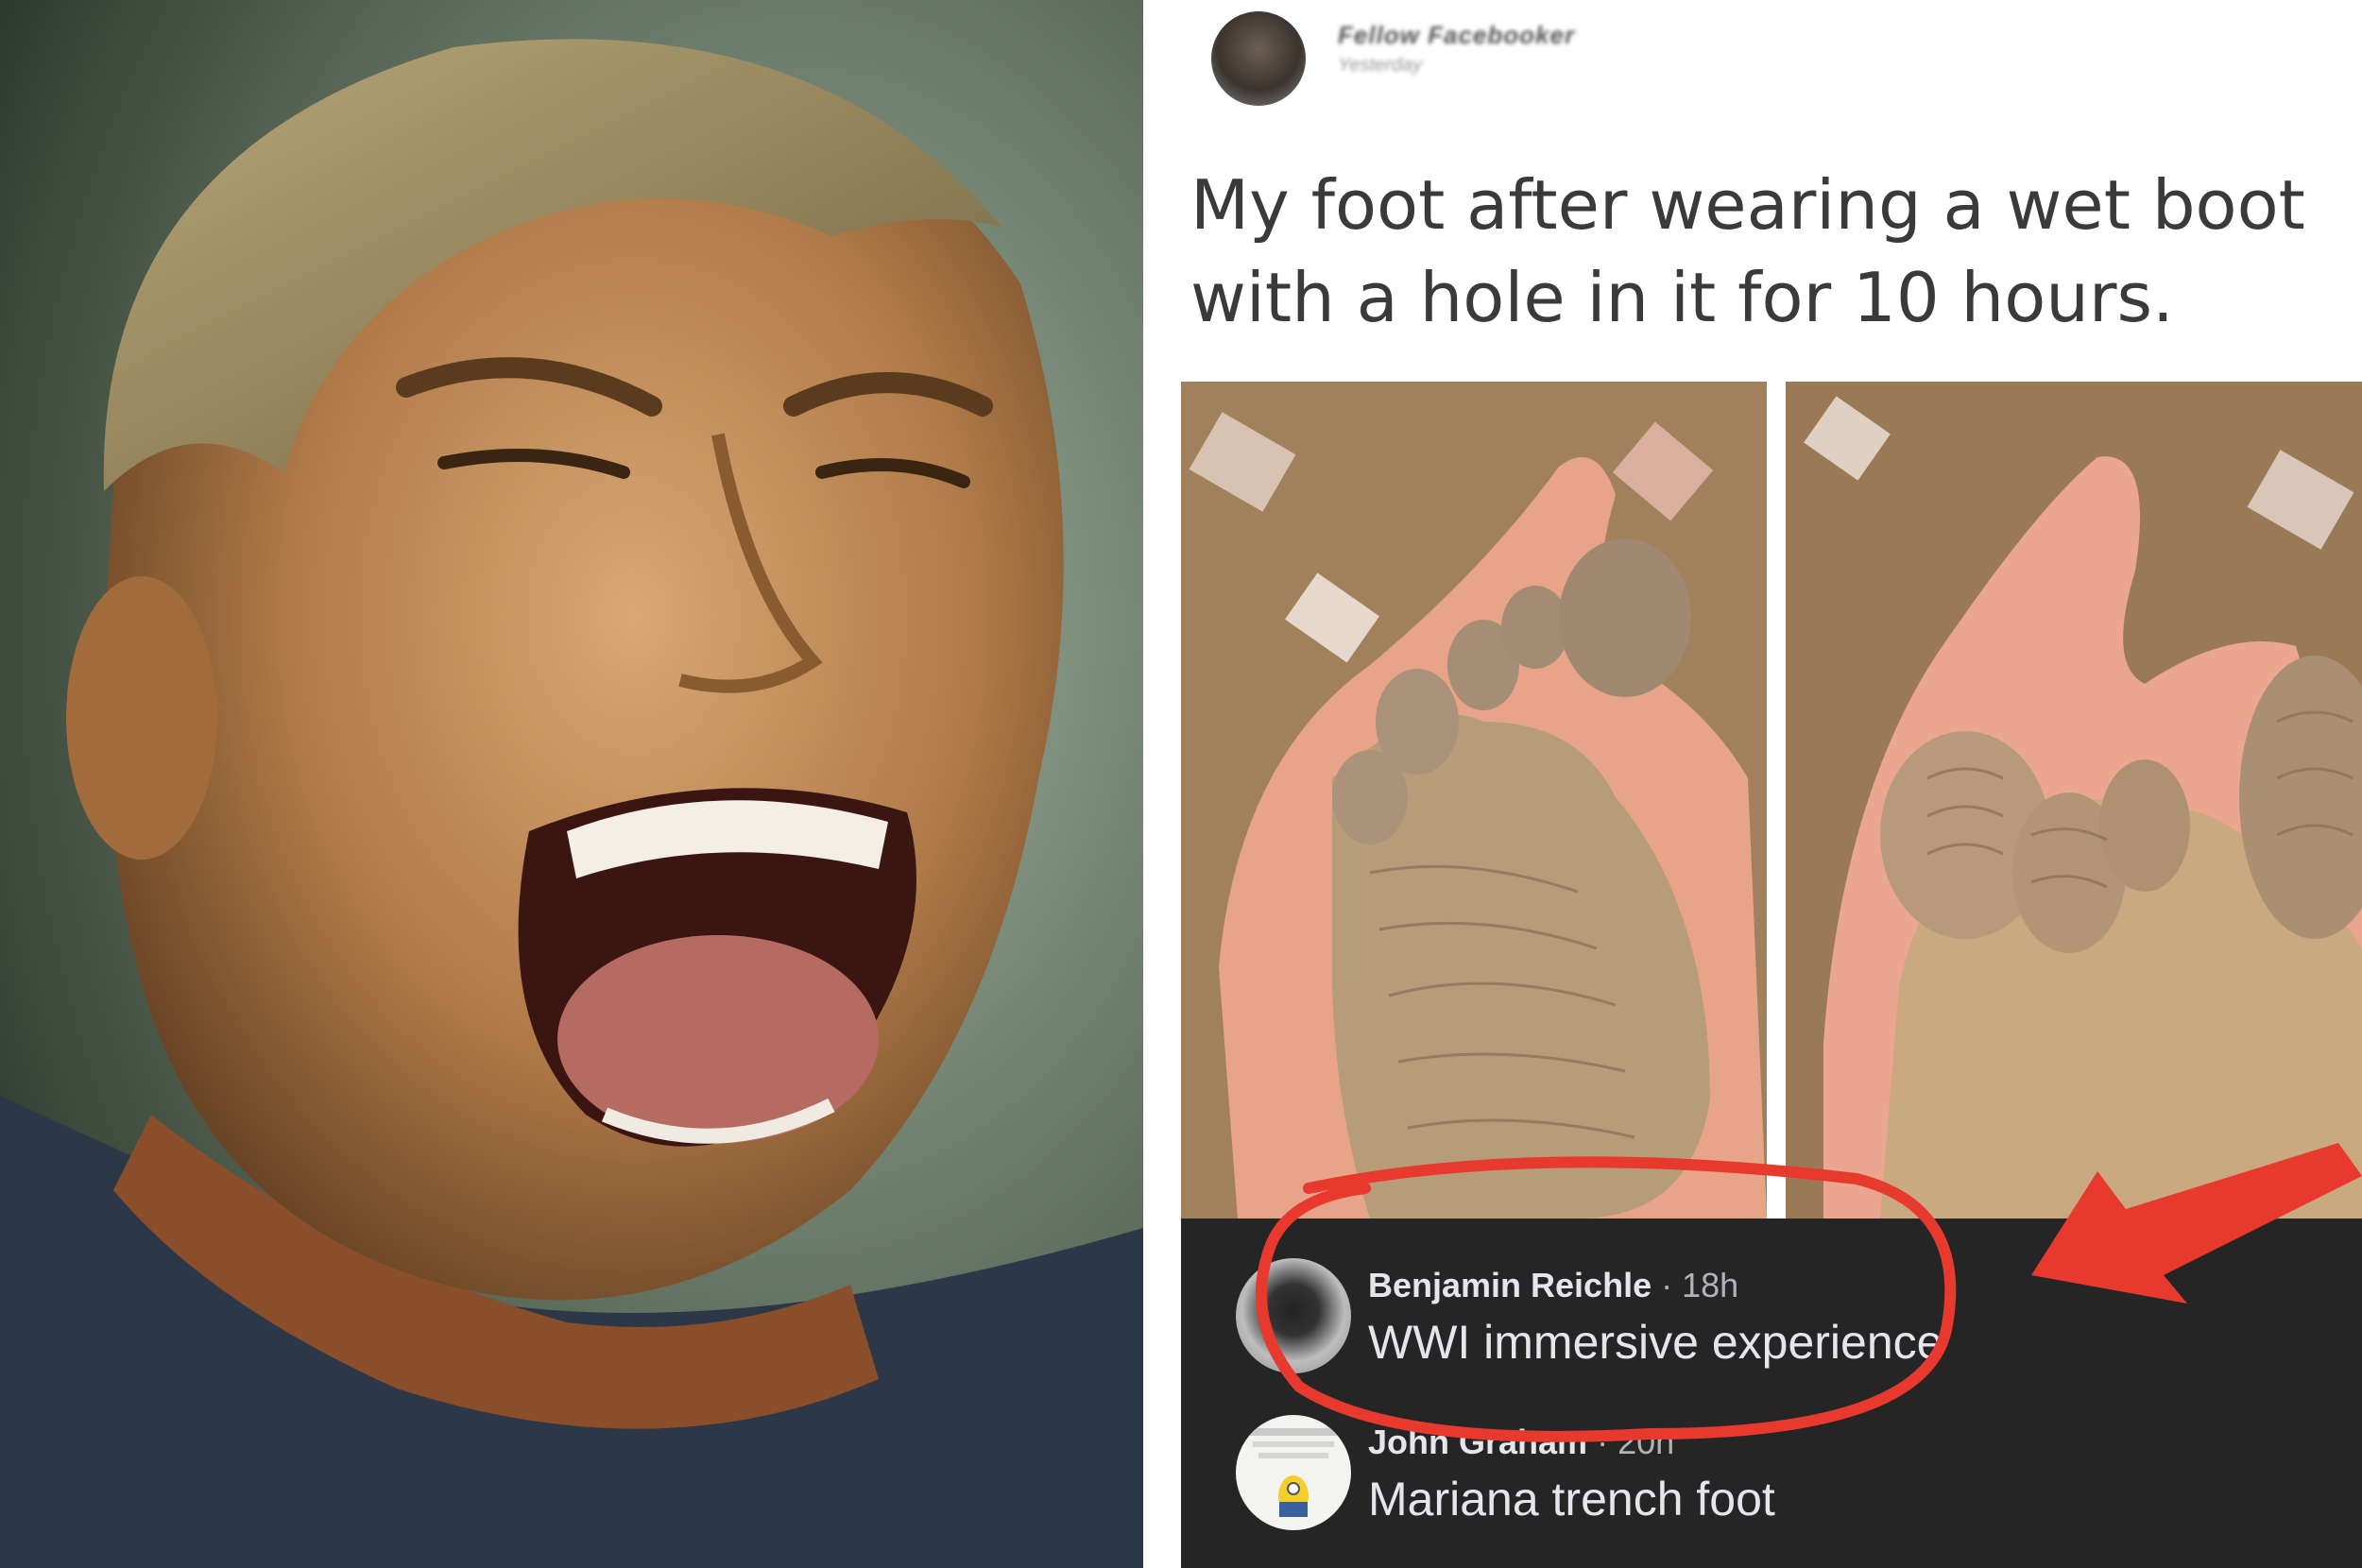  Describe the element at coordinates (1258, 58) in the screenshot. I see `author-avatar` at that location.